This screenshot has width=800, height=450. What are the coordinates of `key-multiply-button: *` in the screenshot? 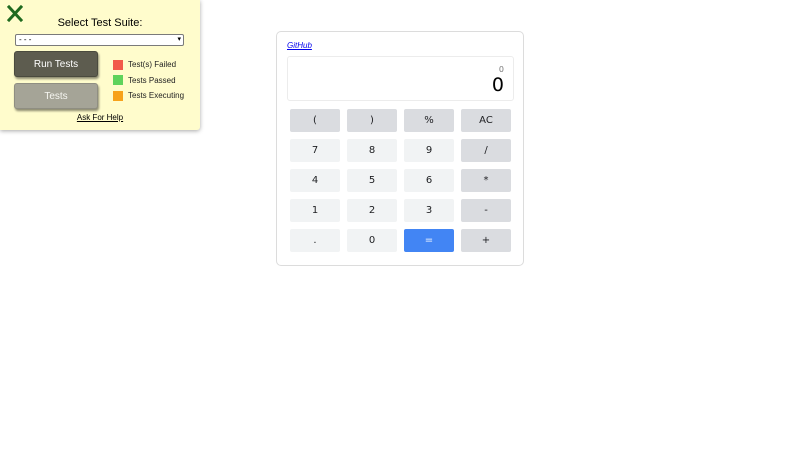 It's located at (486, 180).